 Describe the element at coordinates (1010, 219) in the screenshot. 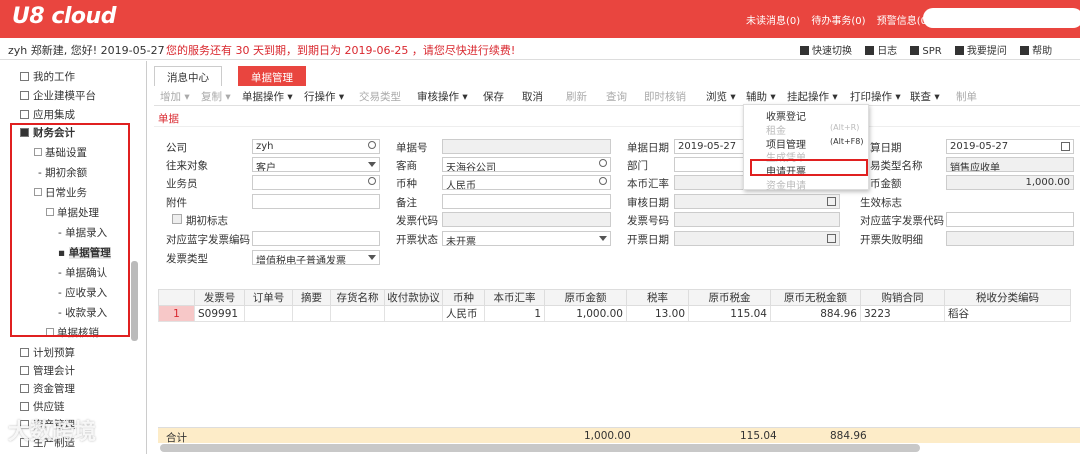

I see `blue-invoice-code-field` at that location.